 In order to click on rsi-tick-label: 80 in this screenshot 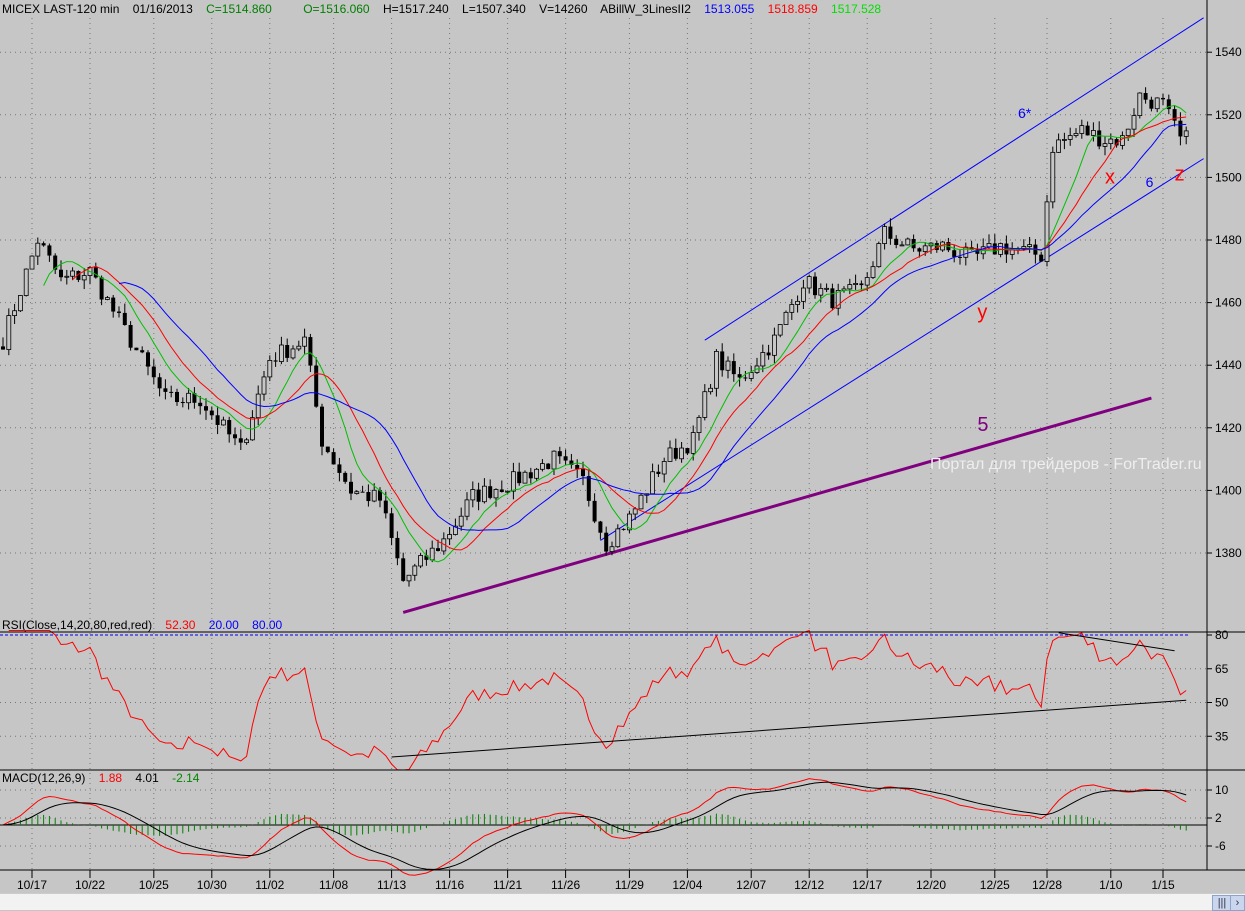, I will do `click(1222, 635)`.